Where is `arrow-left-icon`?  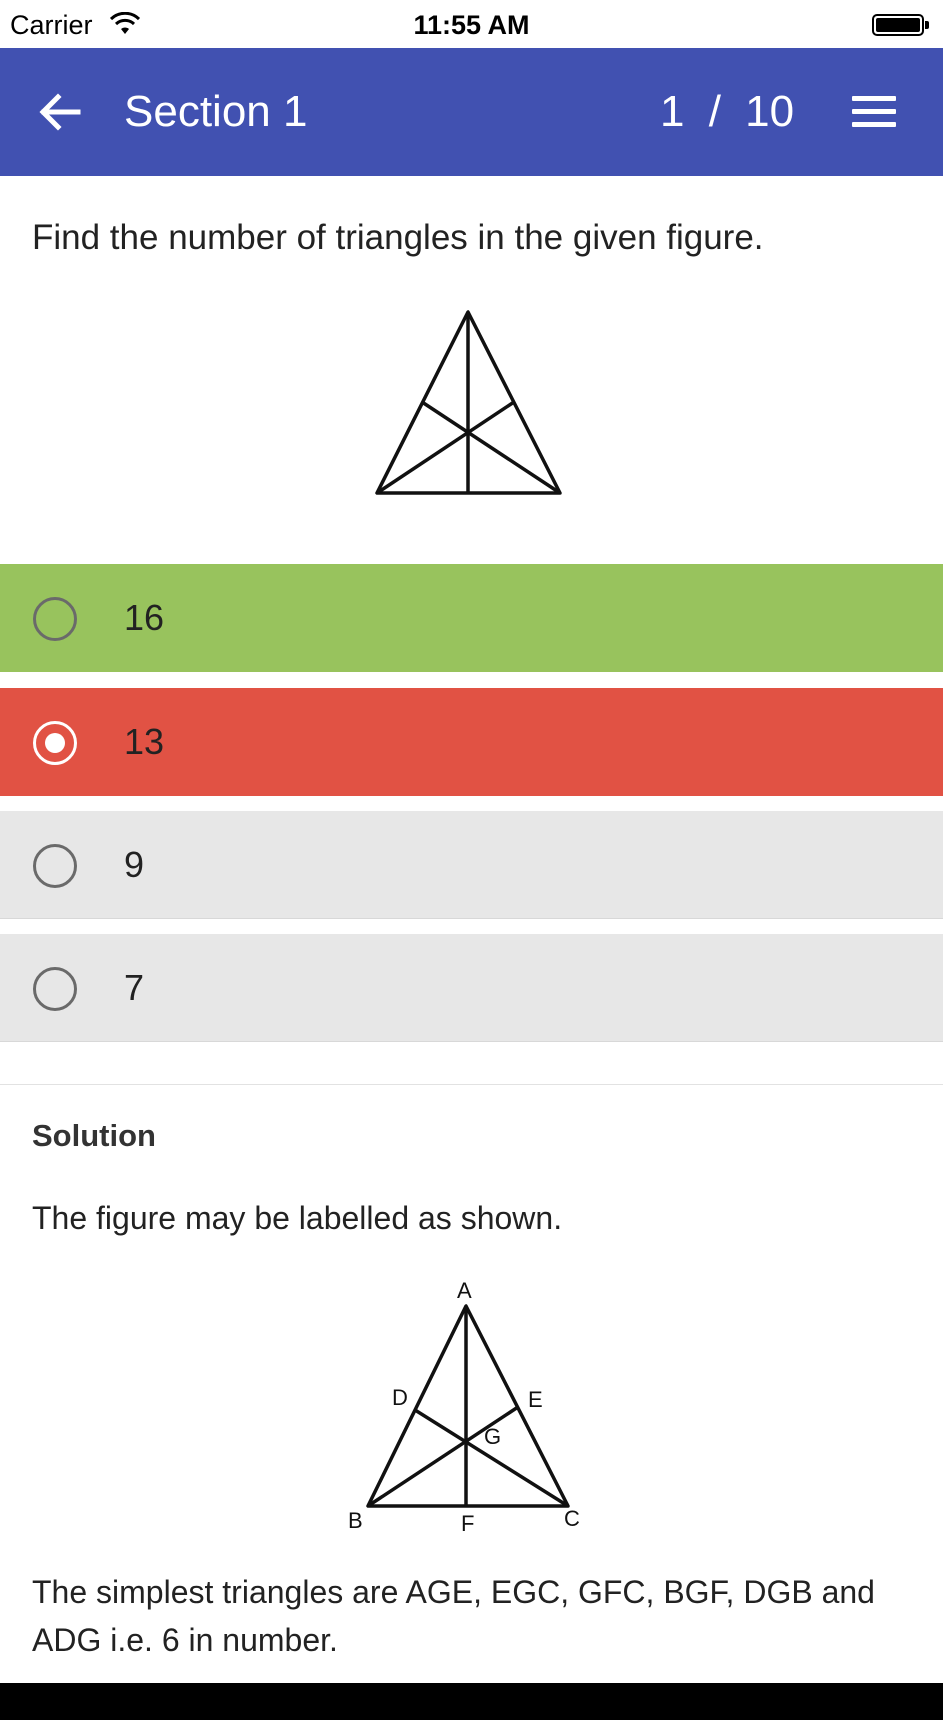 arrow-left-icon is located at coordinates (60, 112).